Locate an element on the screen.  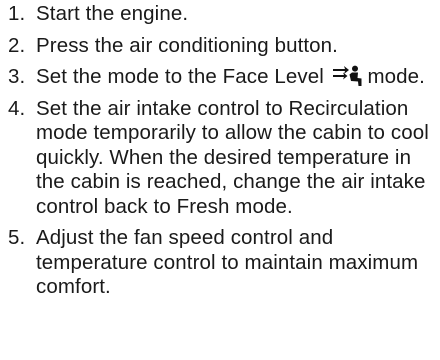
step-3: 3. Set the mode to the Face Level mode. is located at coordinates (222, 77).